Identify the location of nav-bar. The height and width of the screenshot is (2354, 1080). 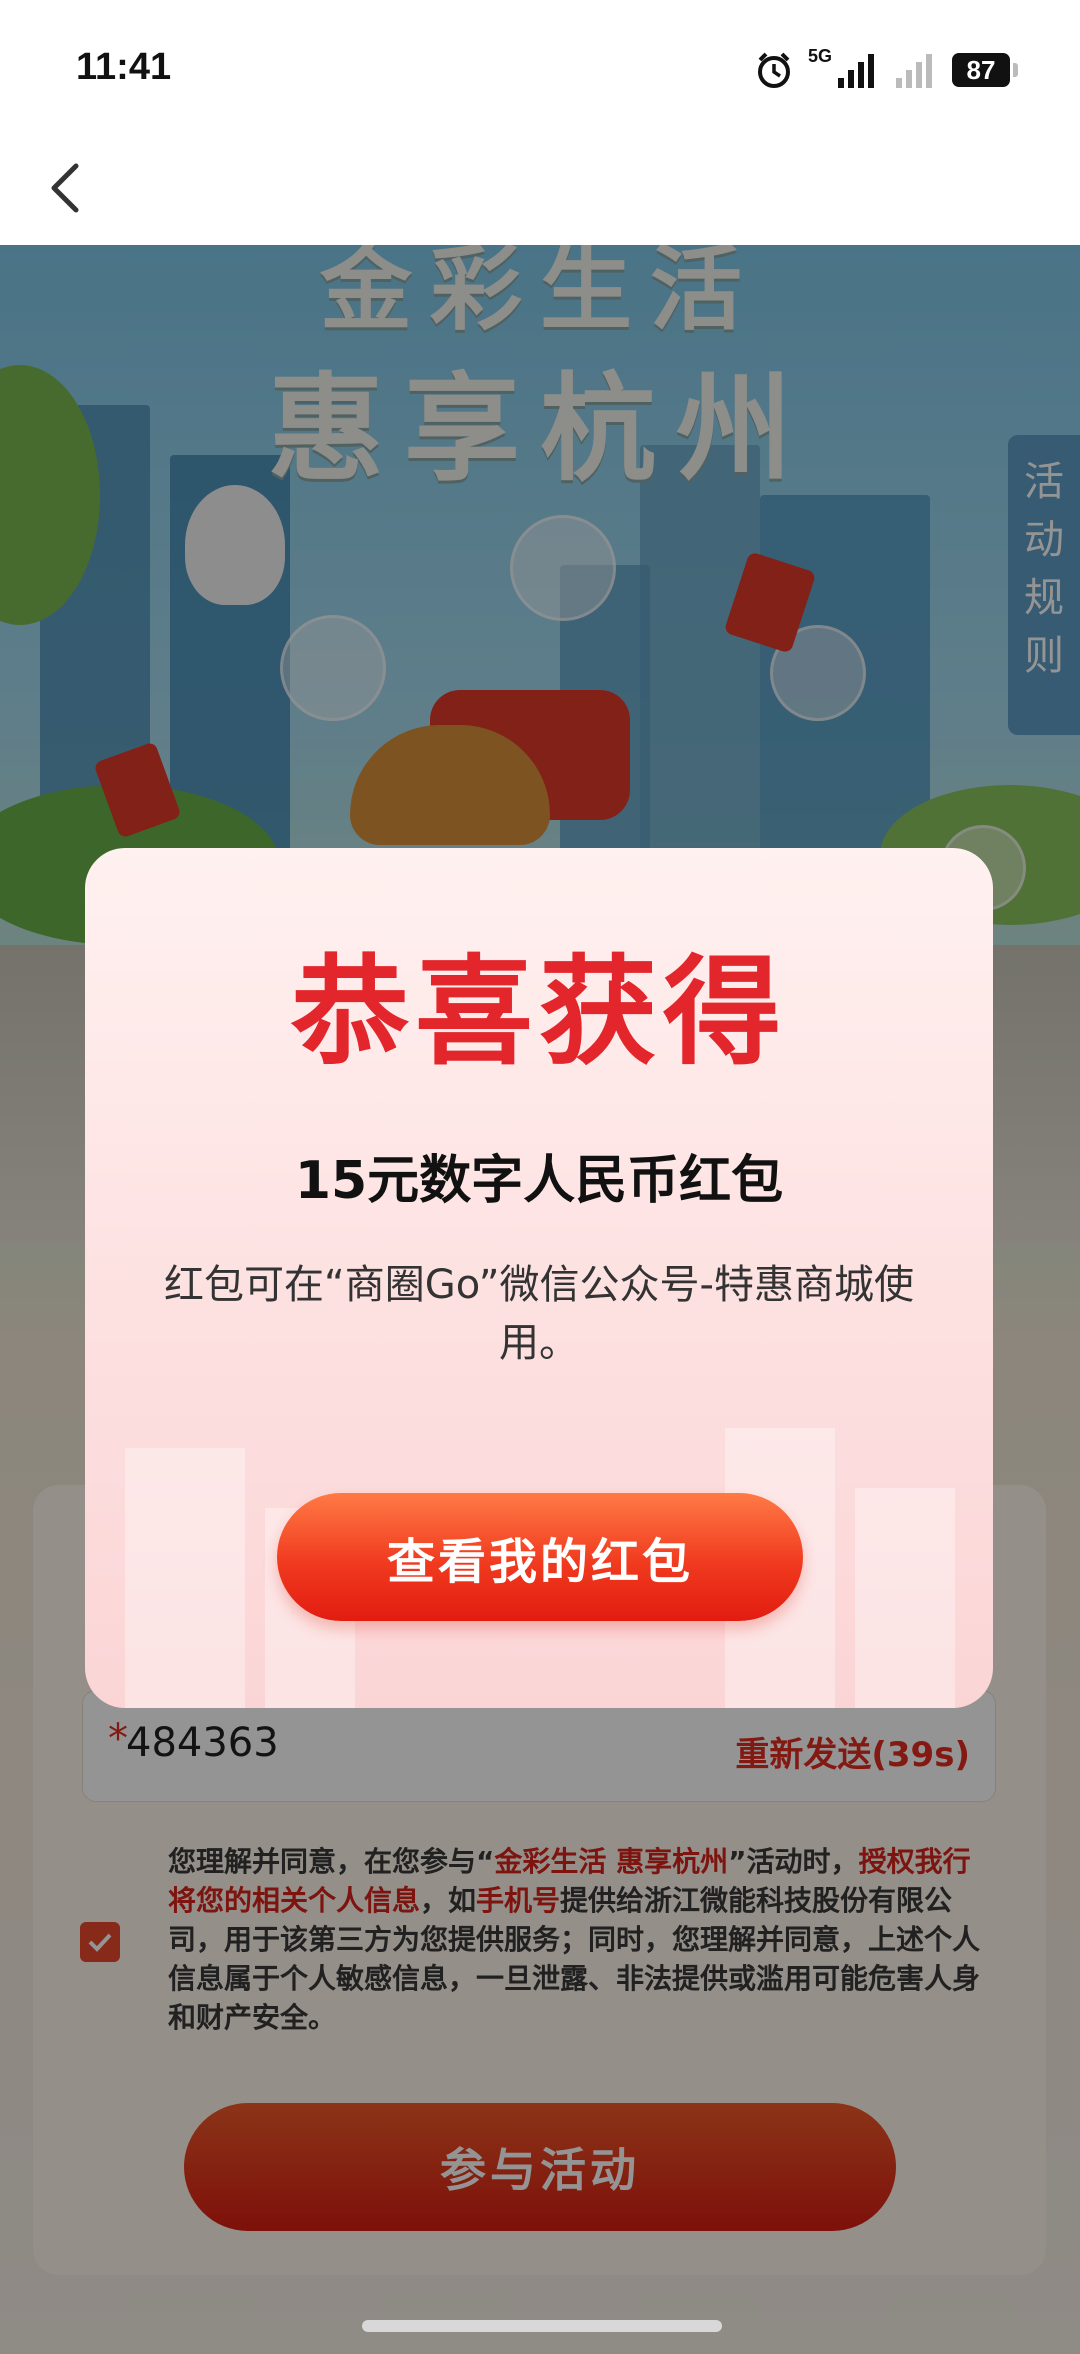
(540, 192).